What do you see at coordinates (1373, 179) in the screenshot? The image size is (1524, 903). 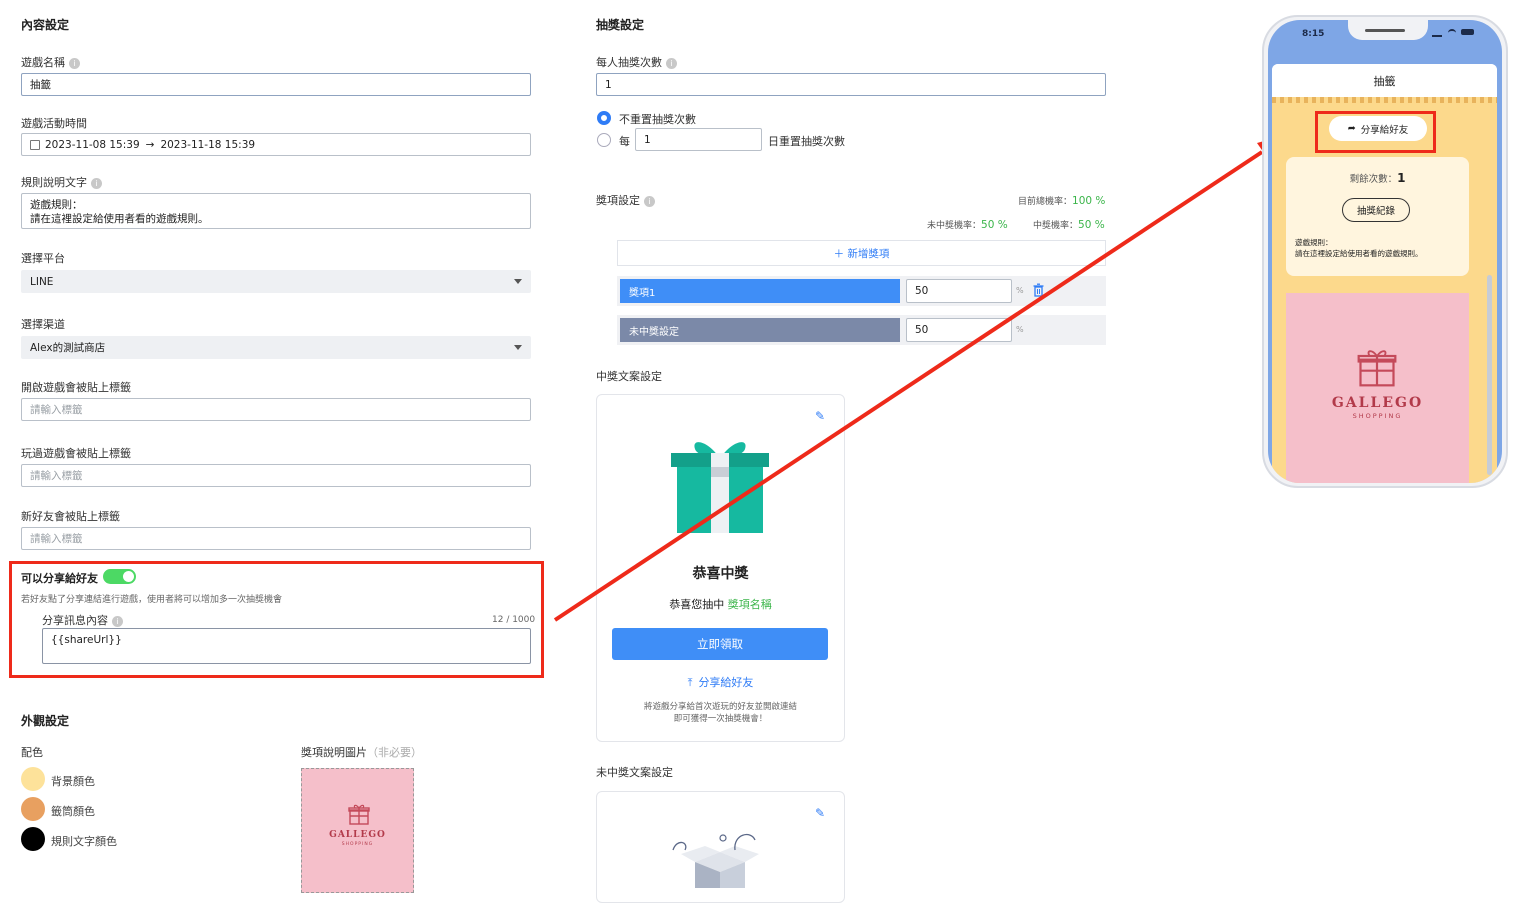 I see `remaining-label: 剩餘次數：` at bounding box center [1373, 179].